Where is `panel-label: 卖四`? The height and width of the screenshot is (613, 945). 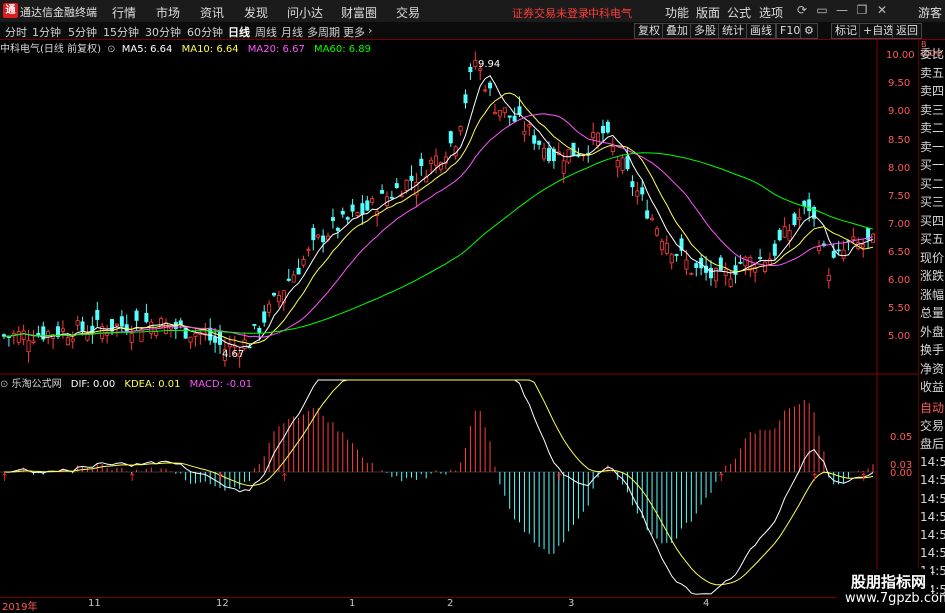 panel-label: 卖四 is located at coordinates (932, 91).